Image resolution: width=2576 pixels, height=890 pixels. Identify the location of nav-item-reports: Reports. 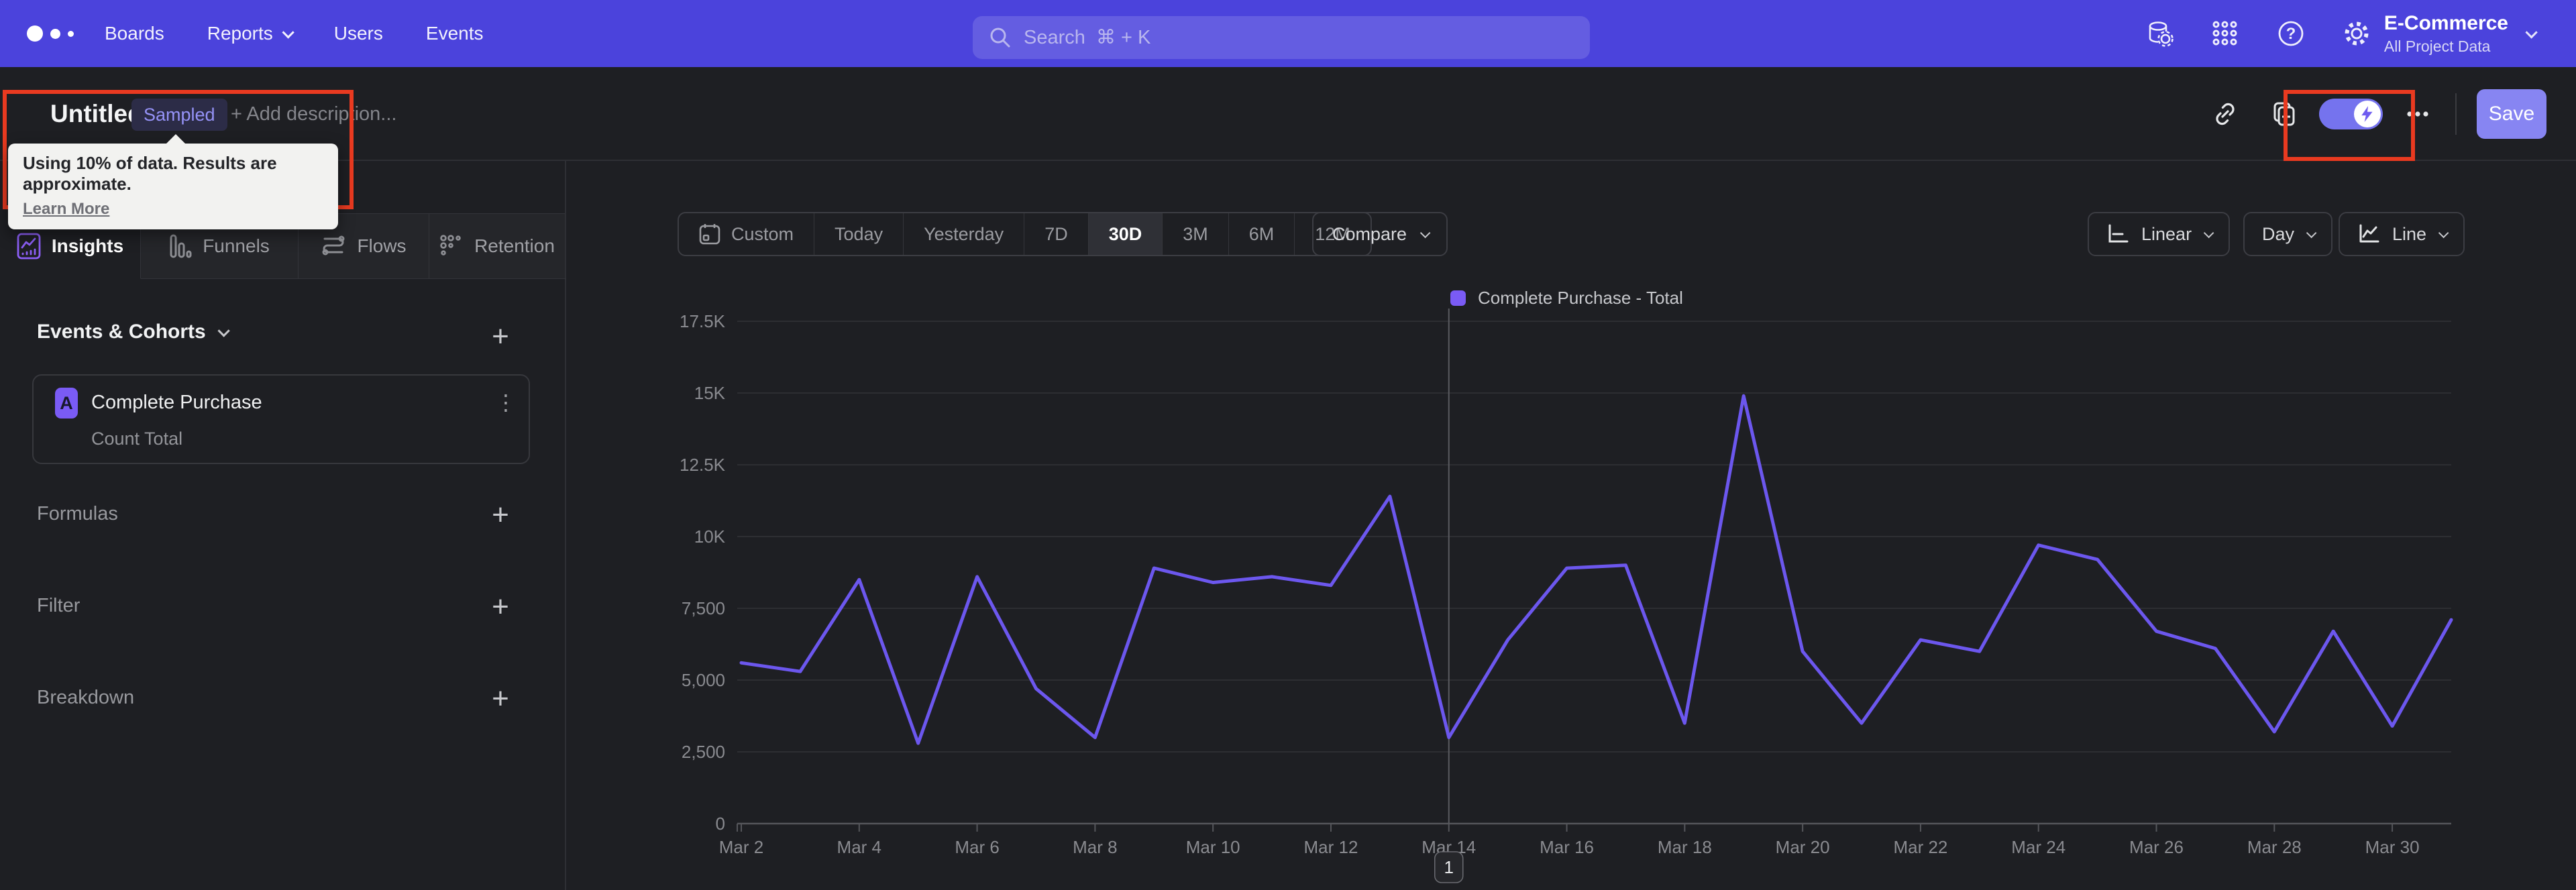
(250, 33).